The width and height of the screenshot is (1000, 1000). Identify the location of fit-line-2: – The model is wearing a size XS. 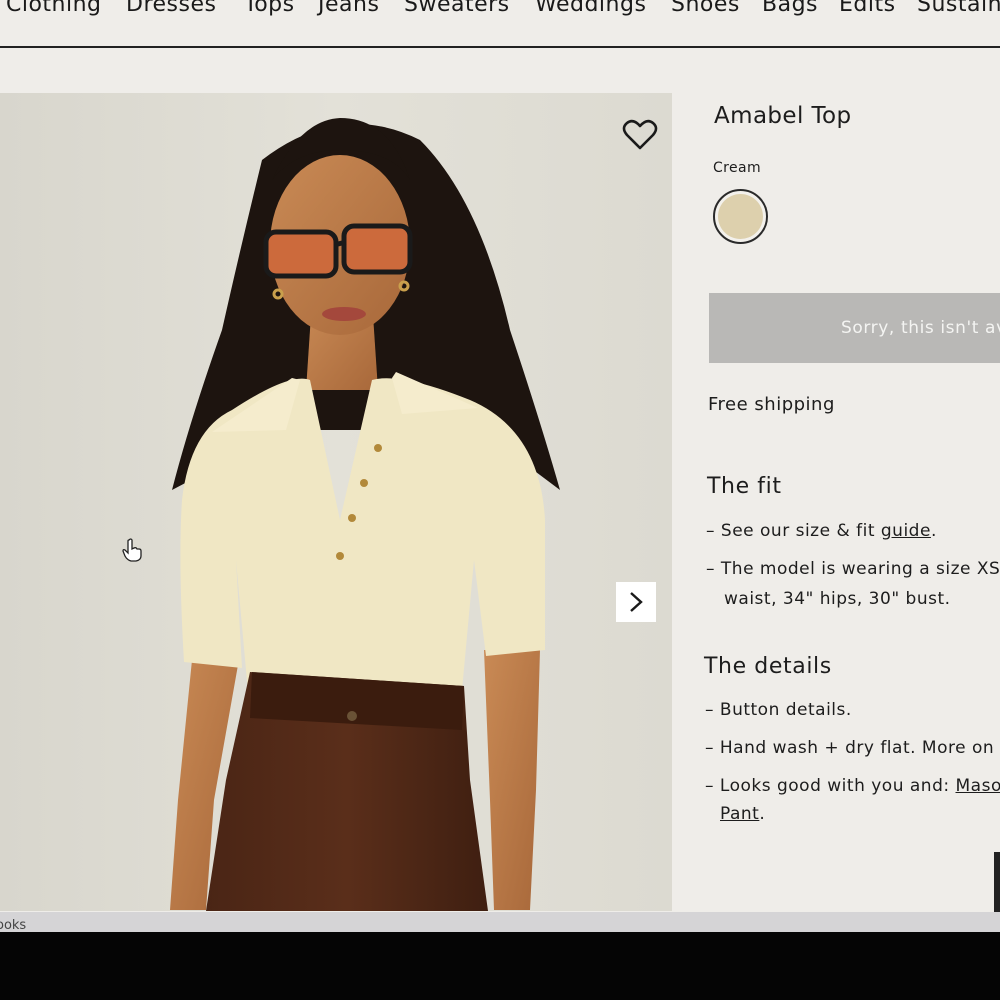
(853, 569).